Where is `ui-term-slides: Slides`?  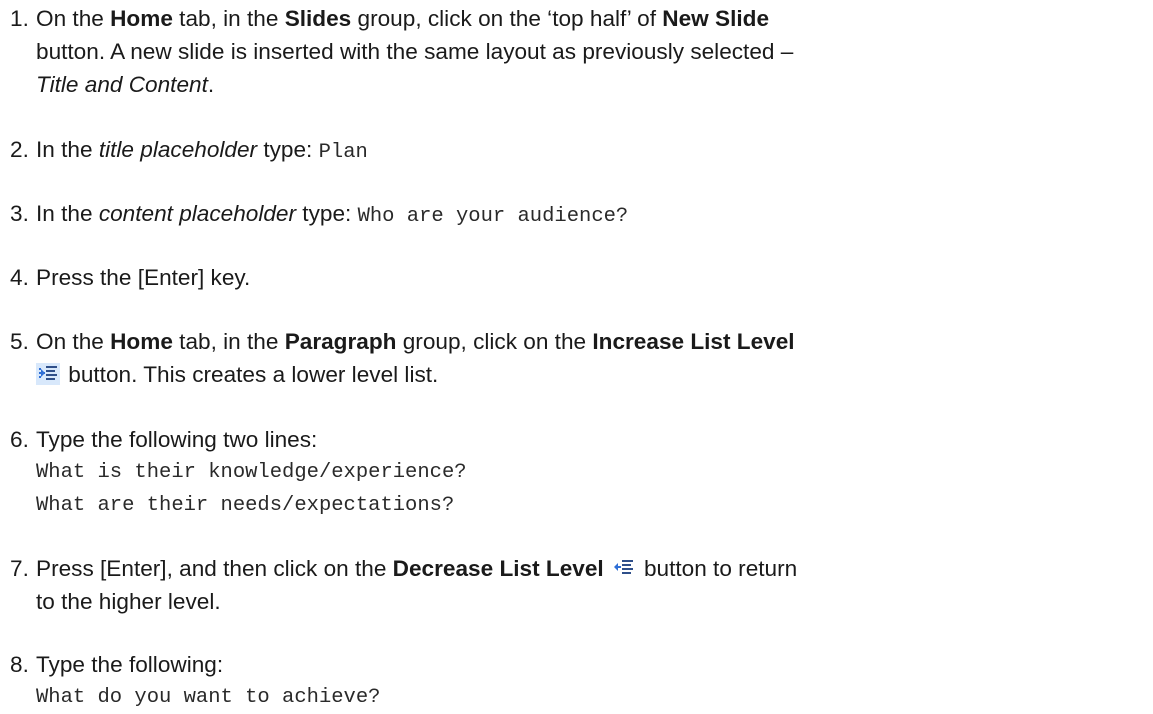
ui-term-slides: Slides is located at coordinates (318, 18).